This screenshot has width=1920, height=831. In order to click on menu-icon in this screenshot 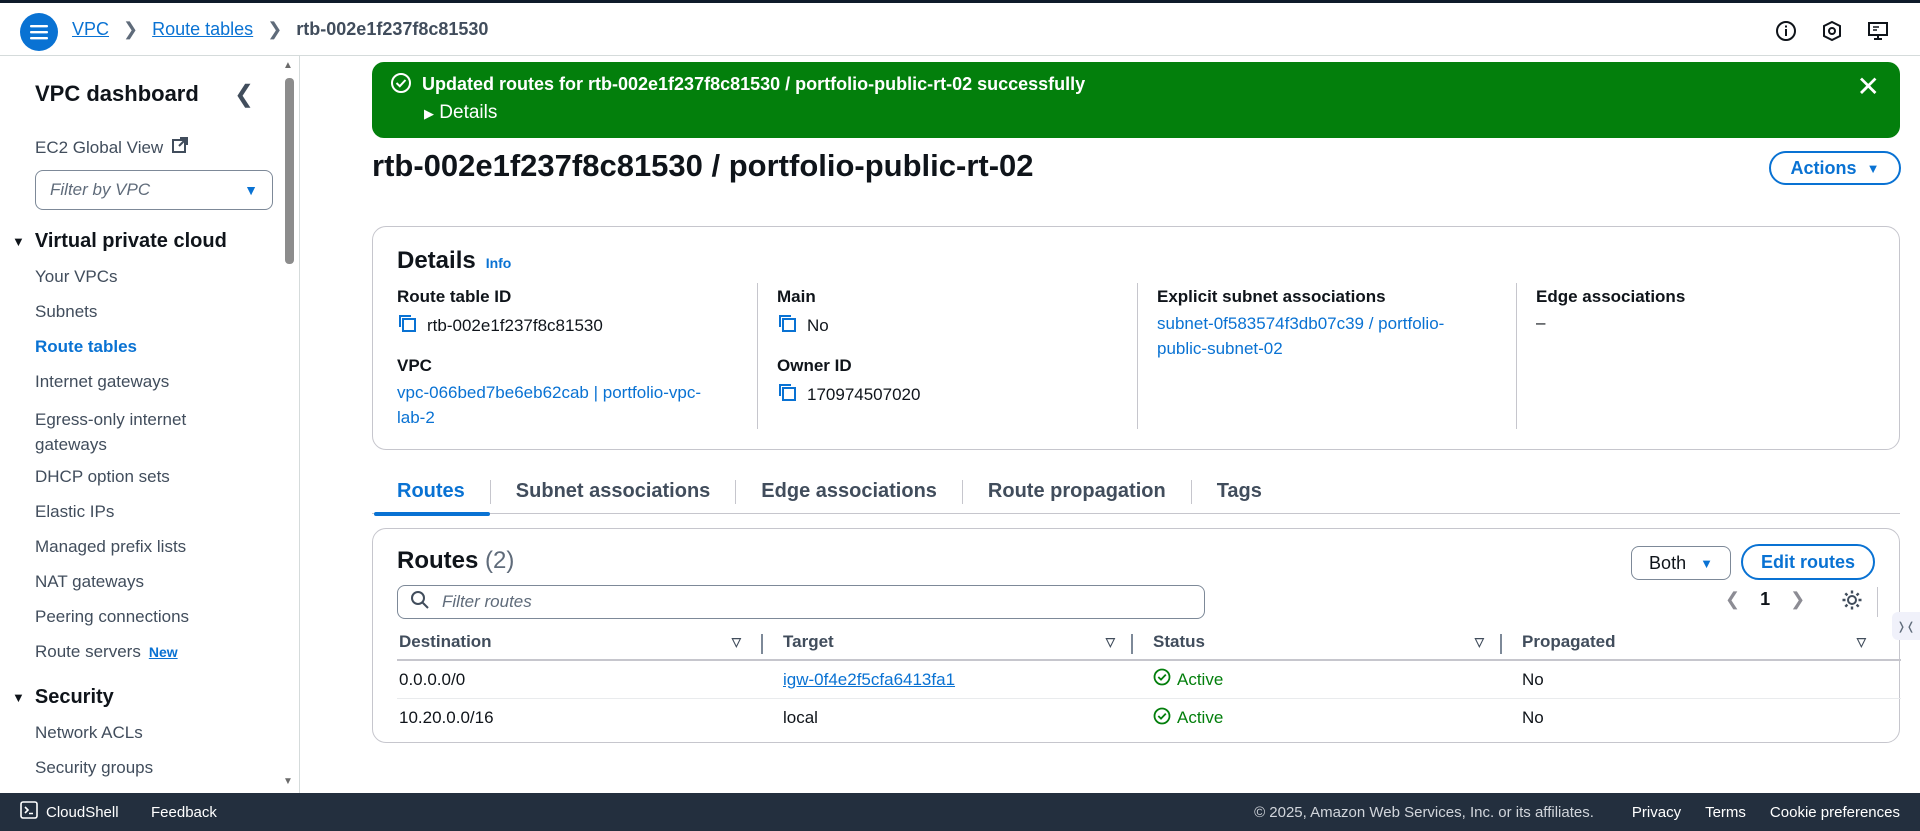, I will do `click(39, 32)`.